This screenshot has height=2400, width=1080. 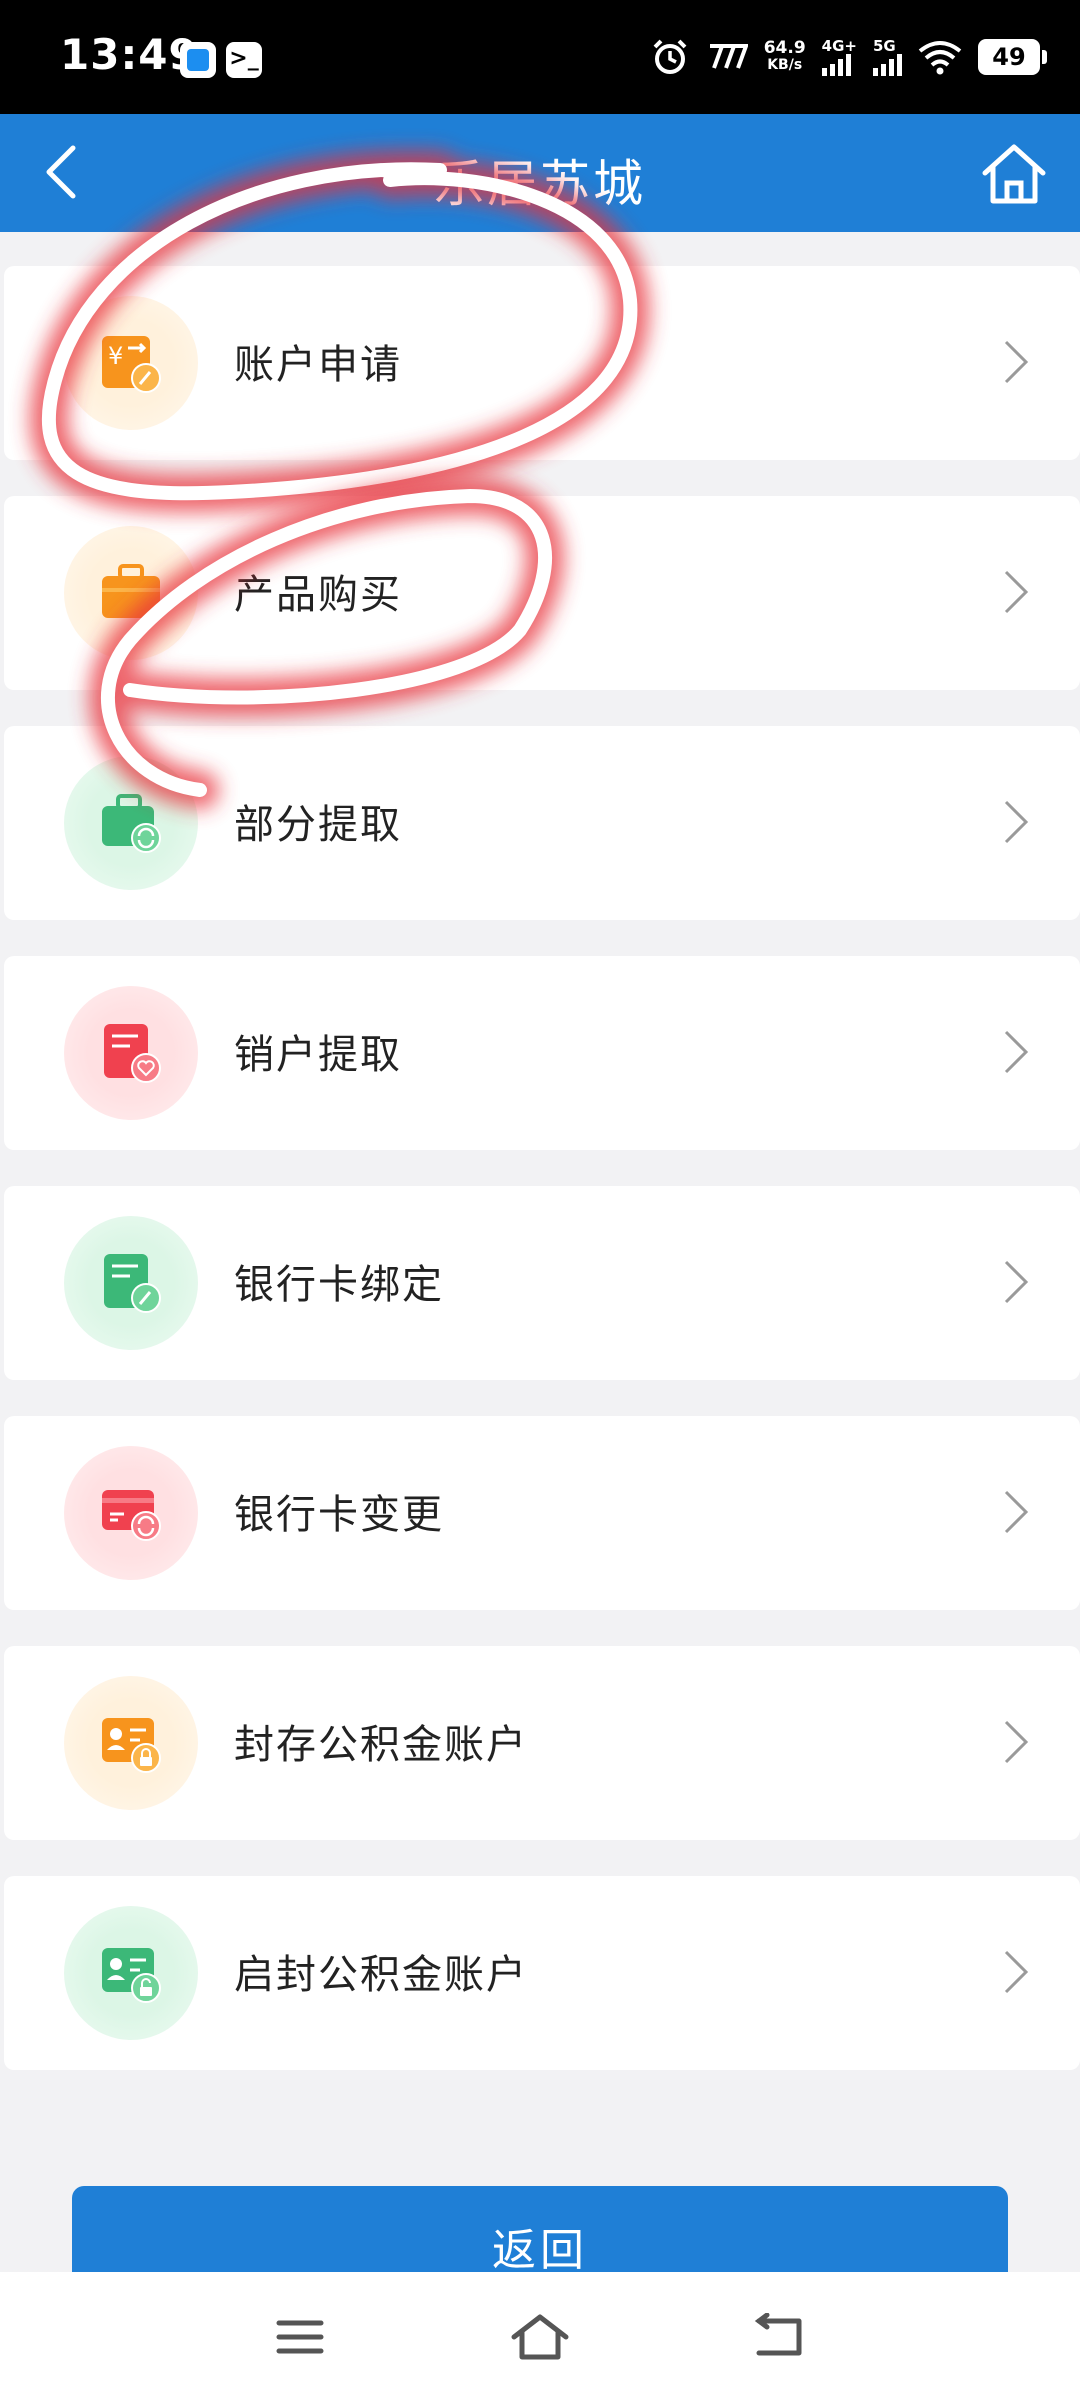 What do you see at coordinates (542, 1053) in the screenshot?
I see `menu-item-close-account-withdrawal: 销户提取` at bounding box center [542, 1053].